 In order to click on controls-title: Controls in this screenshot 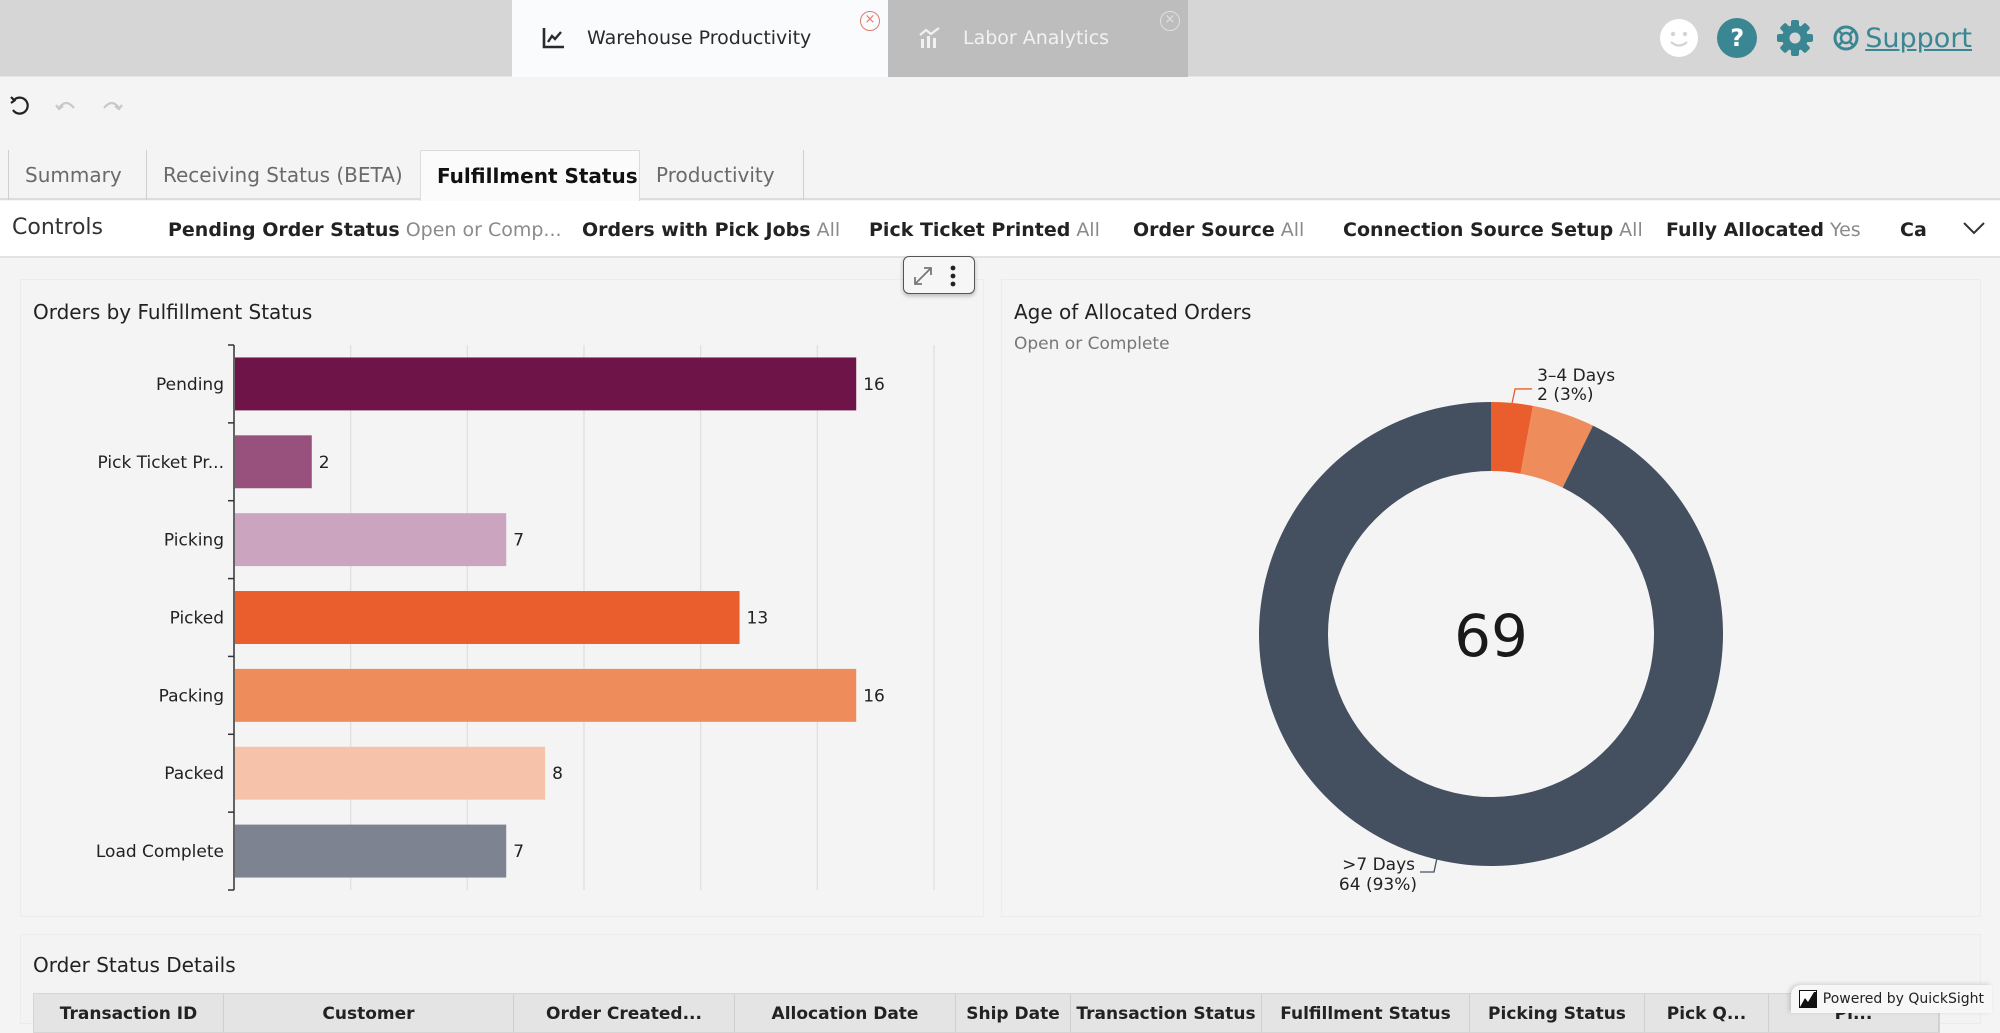, I will do `click(57, 227)`.